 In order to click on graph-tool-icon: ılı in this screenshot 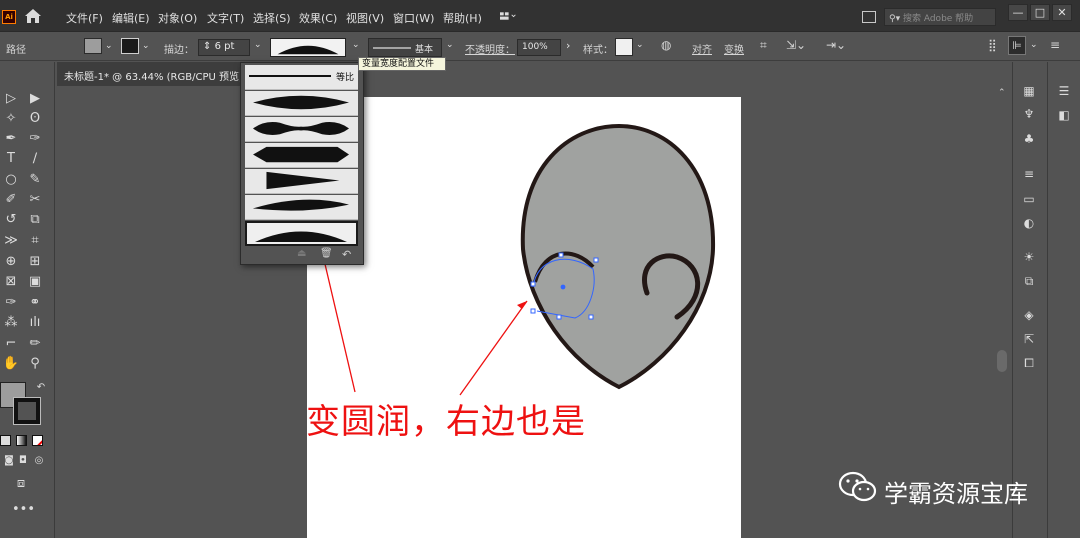, I will do `click(35, 323)`.